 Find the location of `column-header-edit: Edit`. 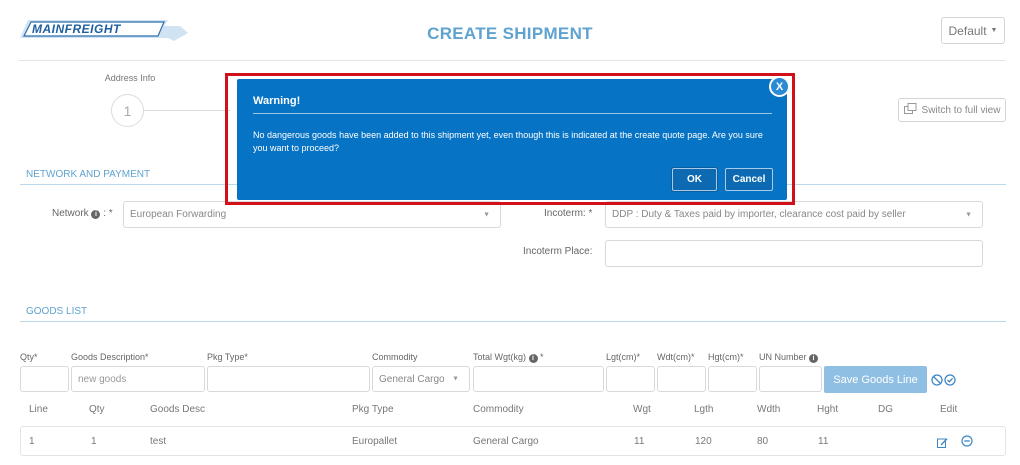

column-header-edit: Edit is located at coordinates (949, 409).